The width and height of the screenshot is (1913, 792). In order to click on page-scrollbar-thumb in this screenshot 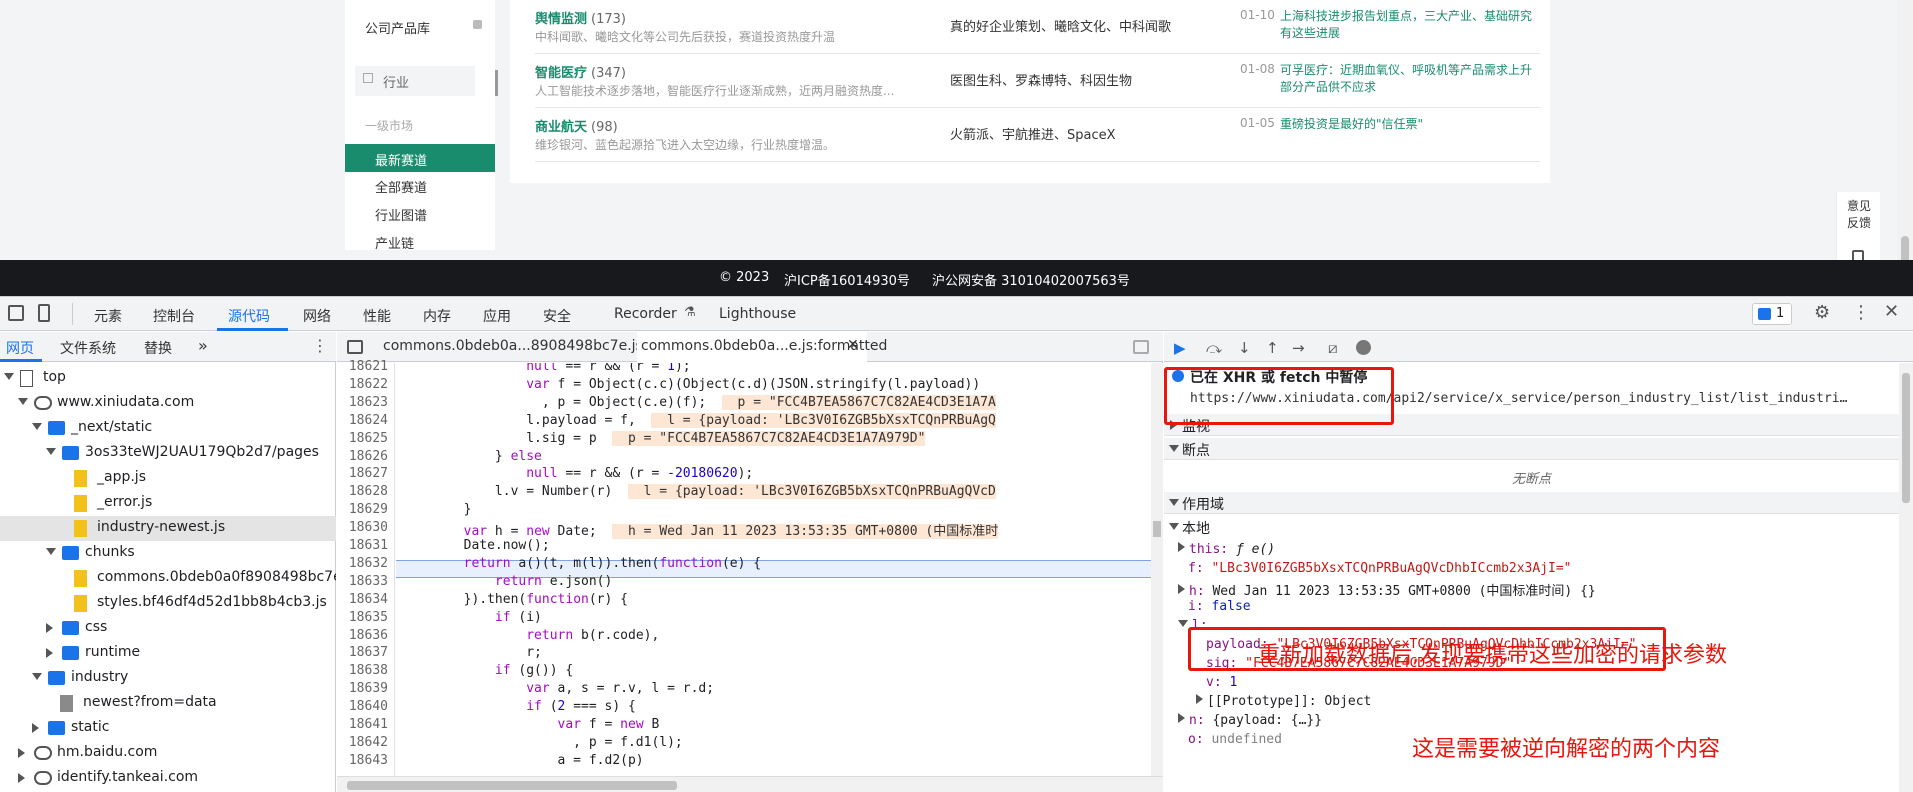, I will do `click(1905, 248)`.